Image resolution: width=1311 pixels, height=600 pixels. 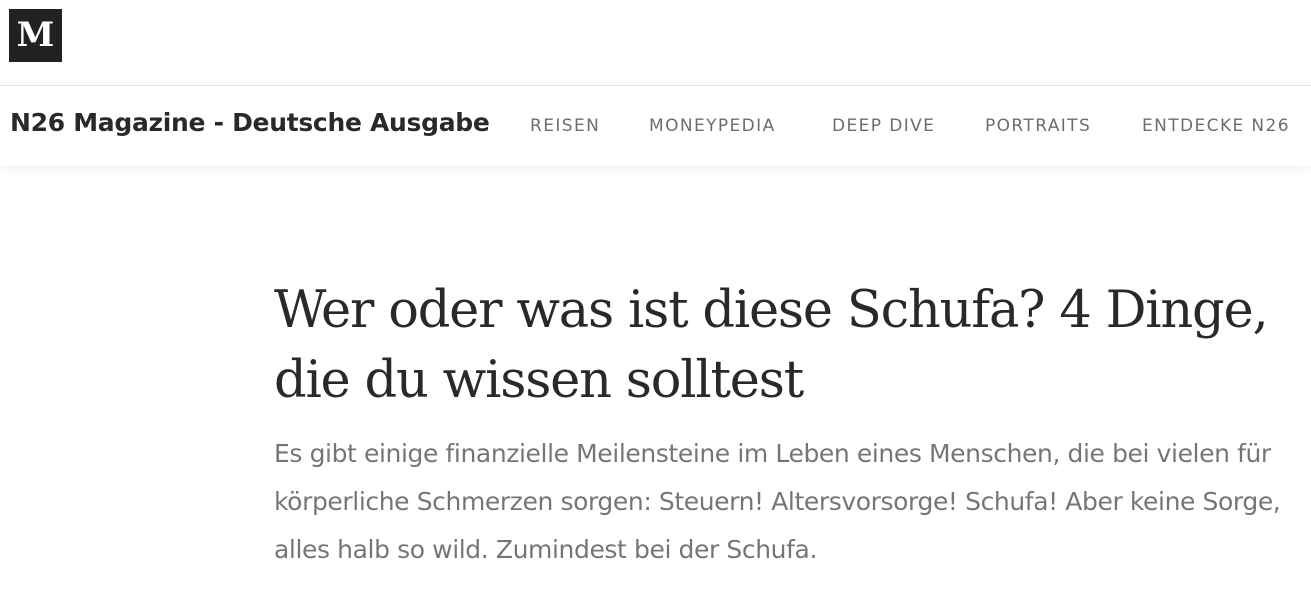 I want to click on nav-link-deep-dive: DEEP DIVE, so click(x=883, y=126).